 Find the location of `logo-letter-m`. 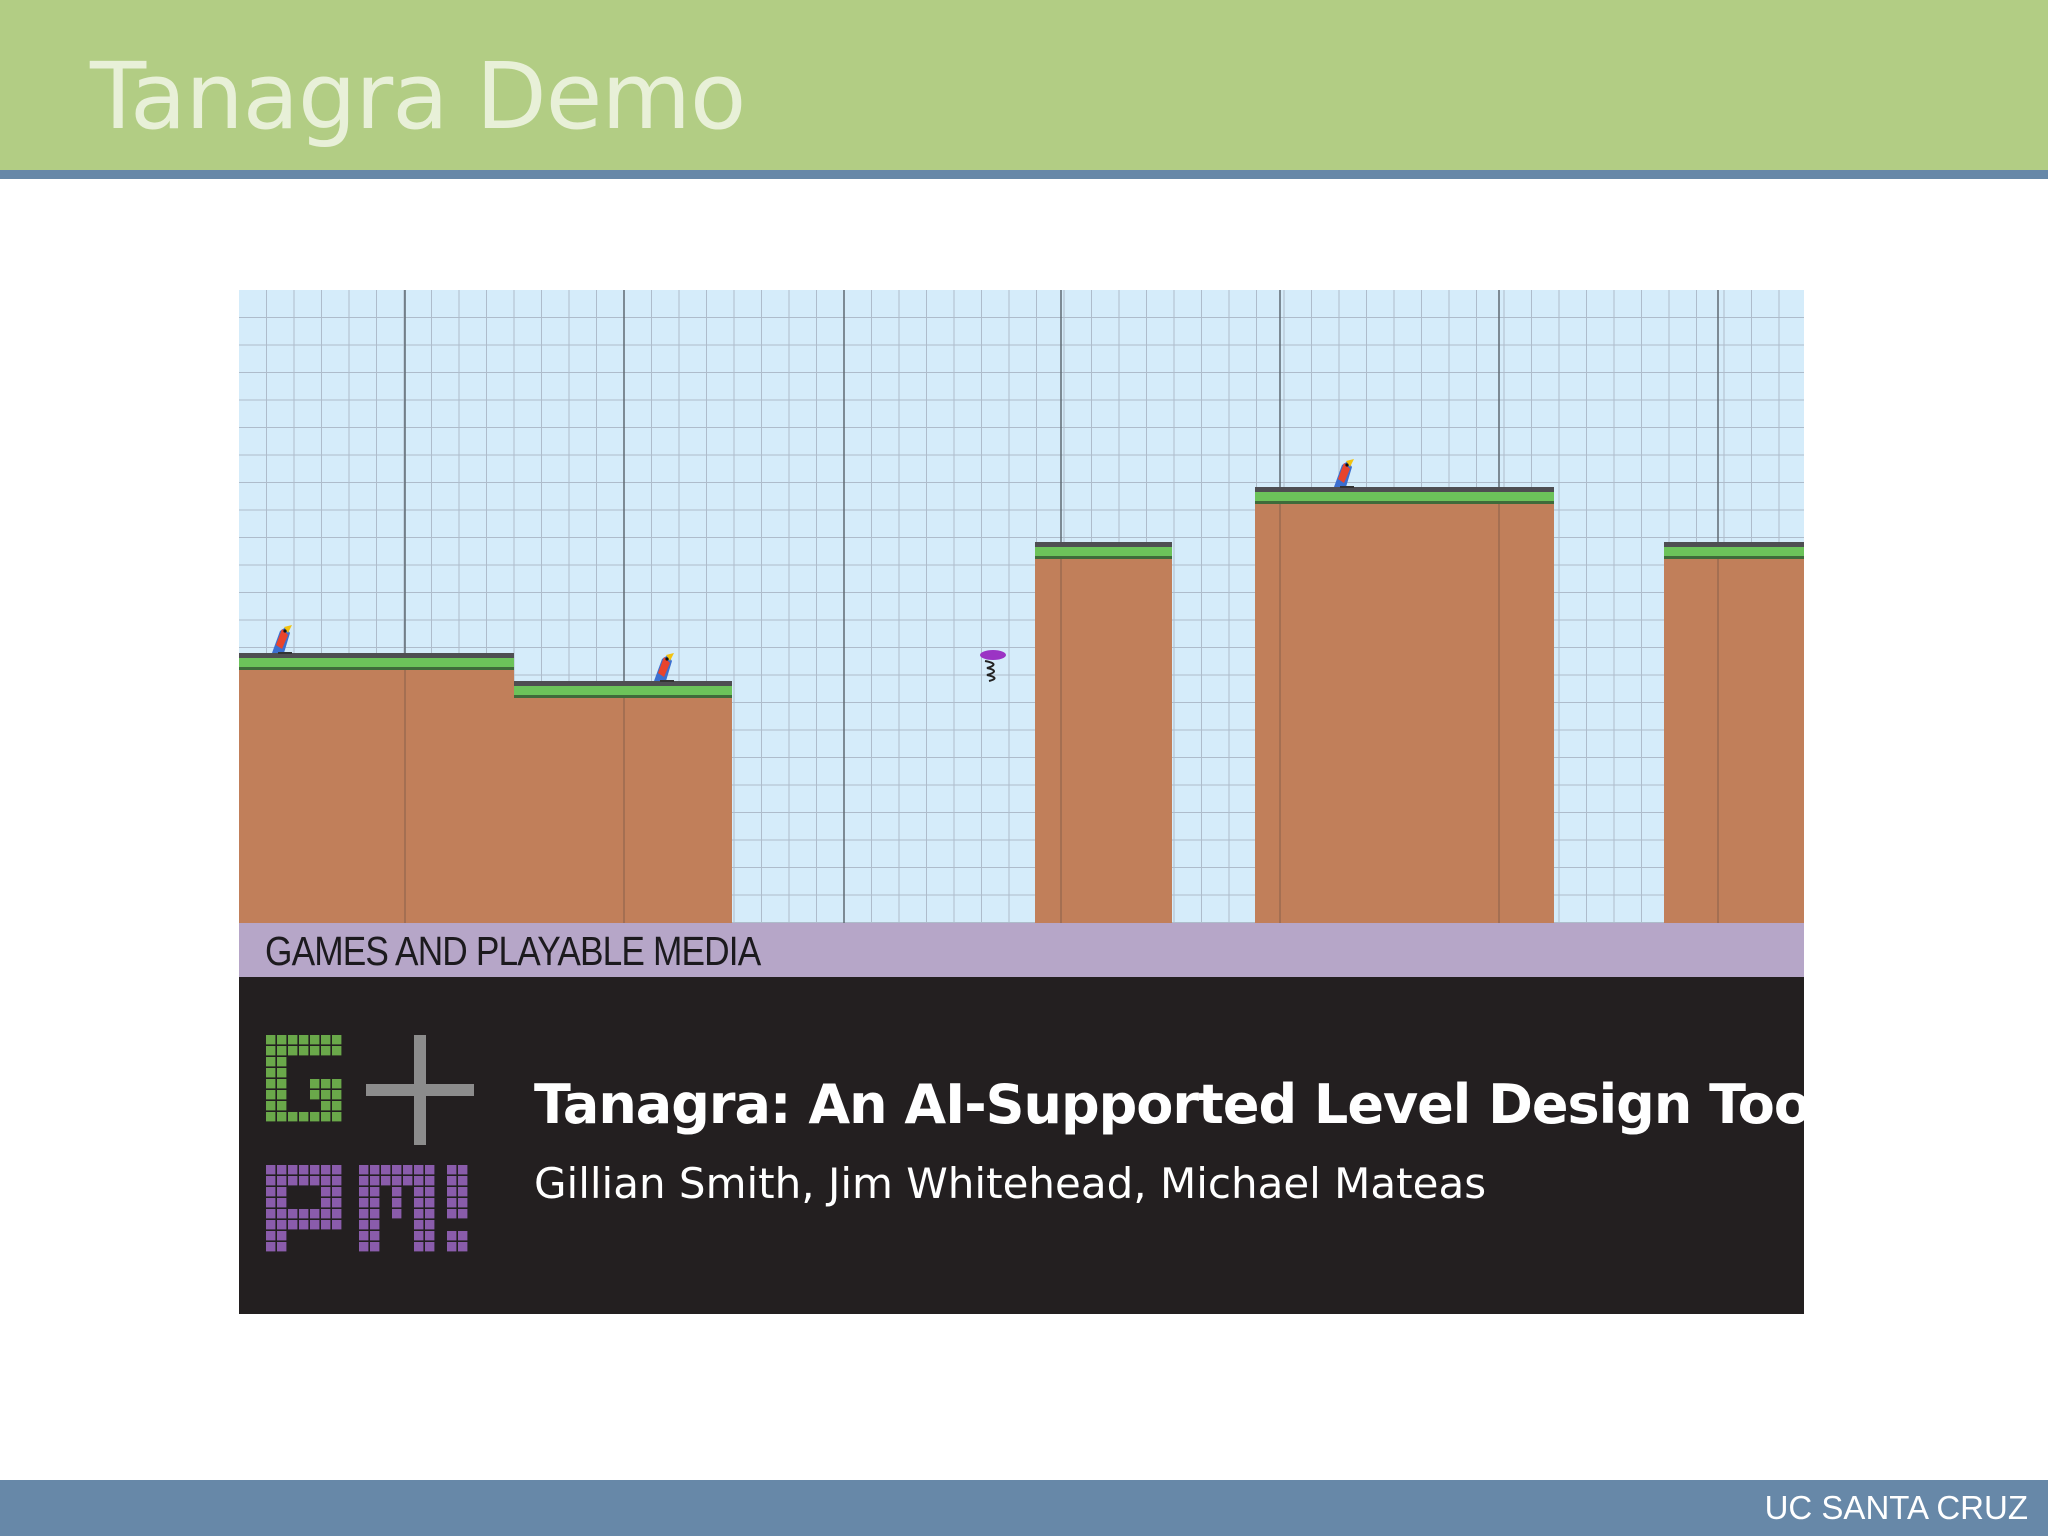

logo-letter-m is located at coordinates (413, 1208).